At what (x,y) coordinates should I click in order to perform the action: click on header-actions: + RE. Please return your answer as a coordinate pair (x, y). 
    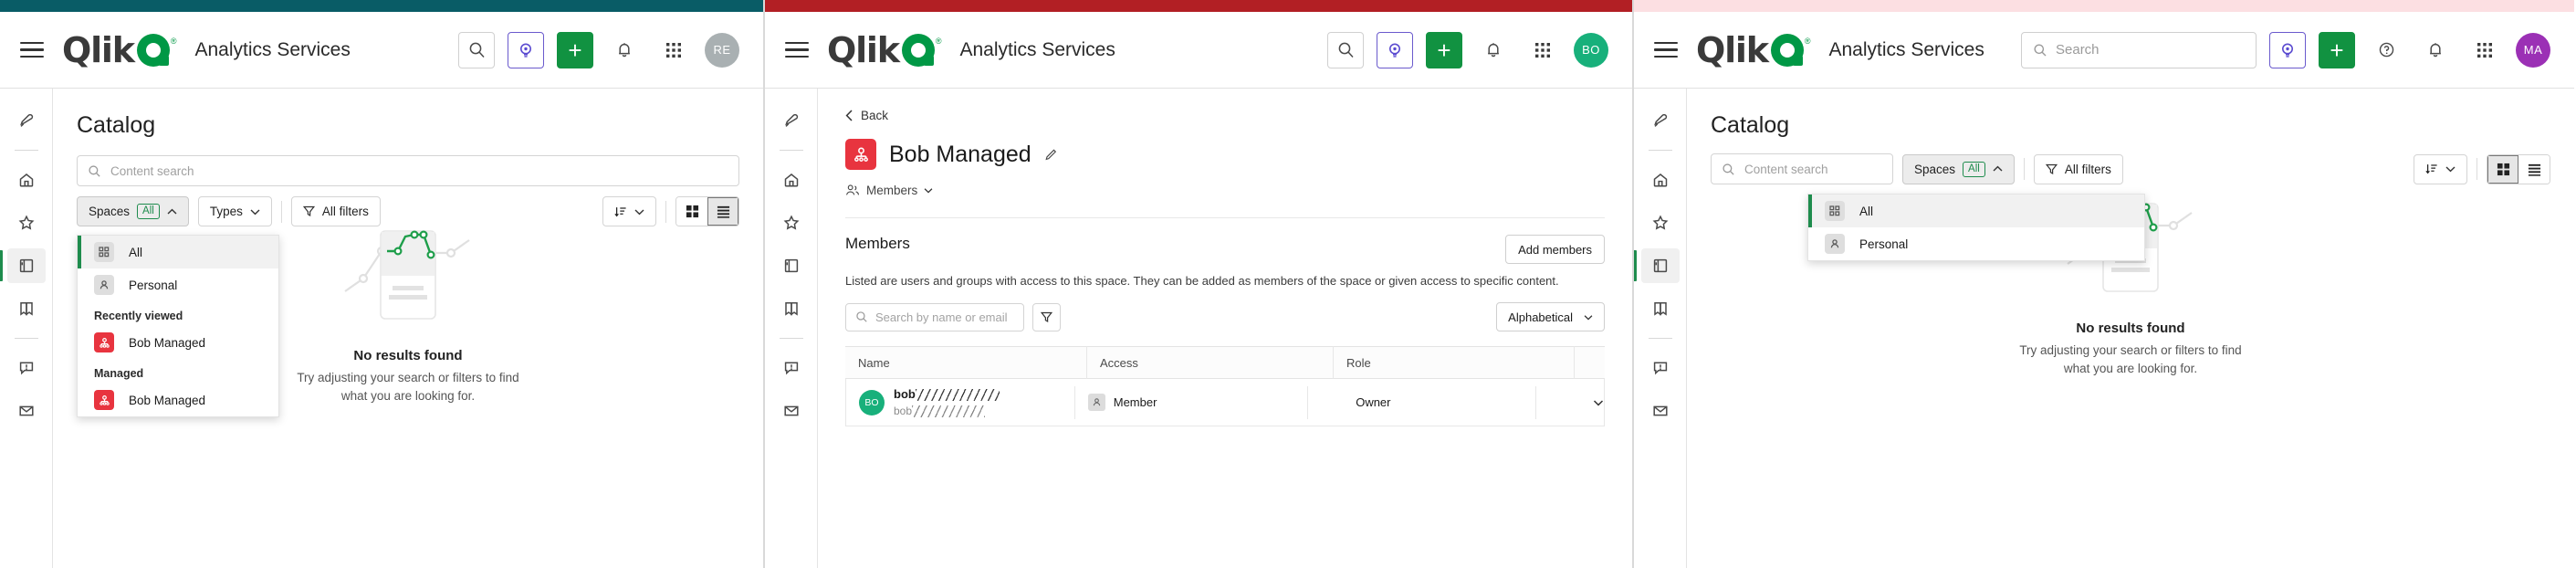
    Looking at the image, I should click on (599, 49).